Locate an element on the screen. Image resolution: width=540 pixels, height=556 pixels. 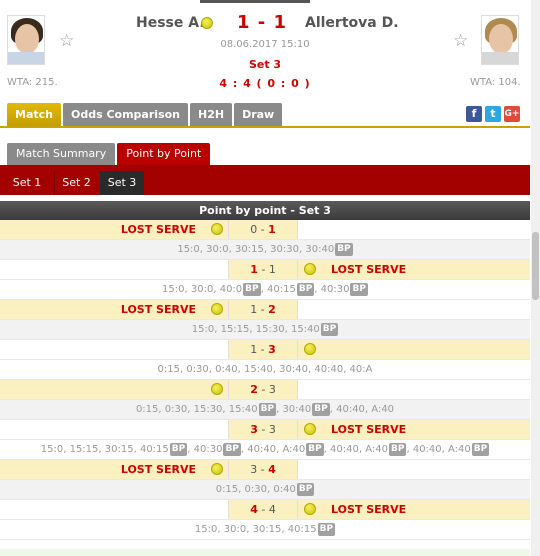
points-row: 15:0, 30:0, 30:15, 30:30, 30:40 BP is located at coordinates (265, 250).